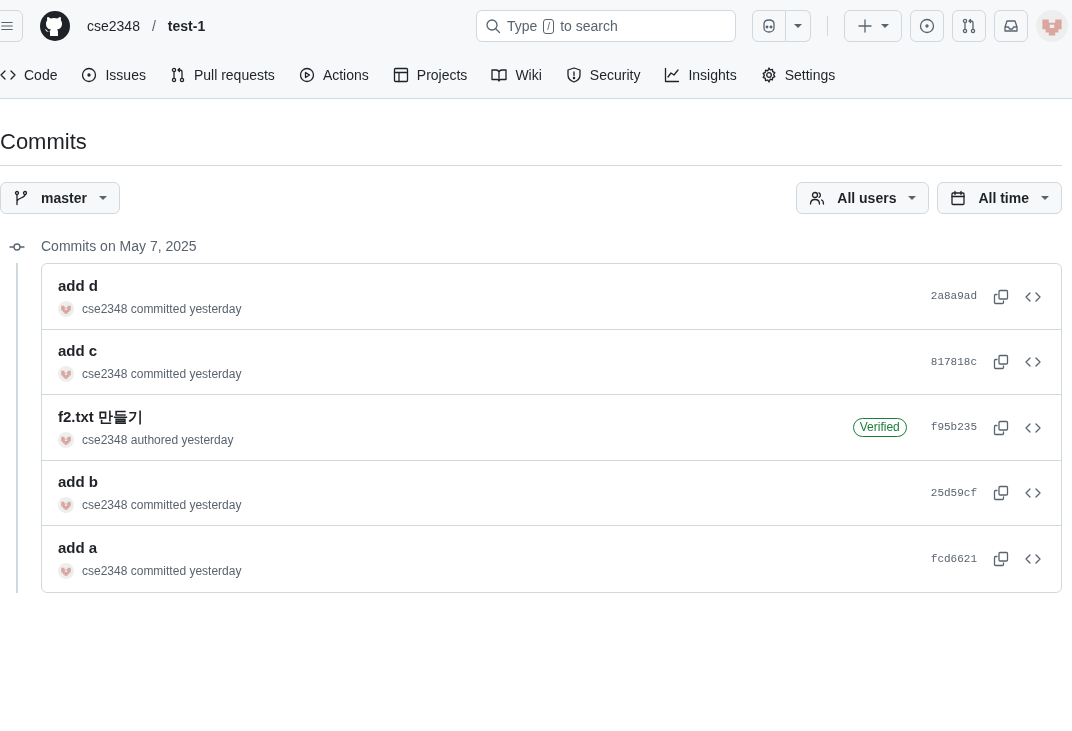  Describe the element at coordinates (186, 26) in the screenshot. I see `repo-link: test-1` at that location.